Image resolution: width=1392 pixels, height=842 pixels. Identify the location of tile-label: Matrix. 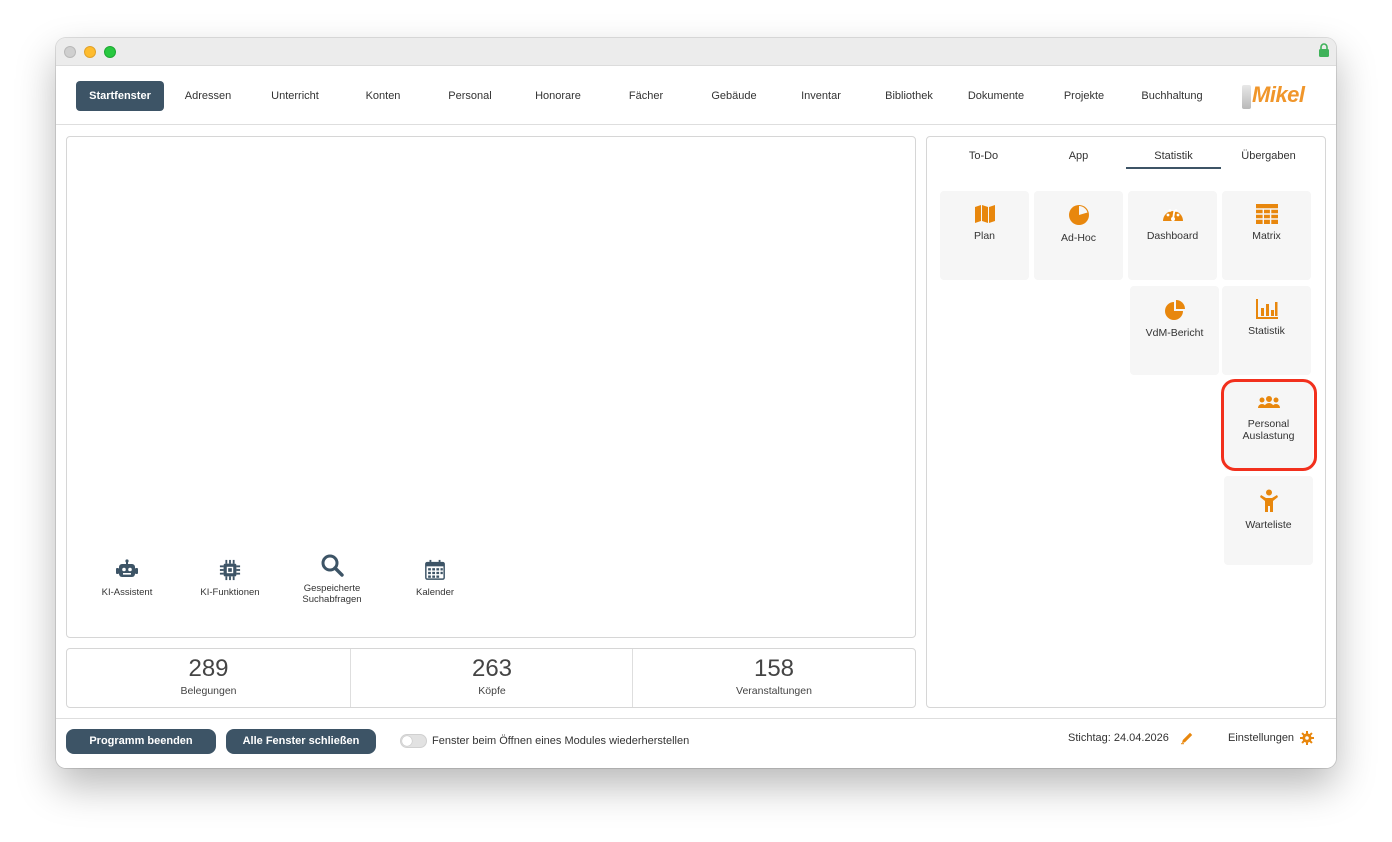
(1266, 236).